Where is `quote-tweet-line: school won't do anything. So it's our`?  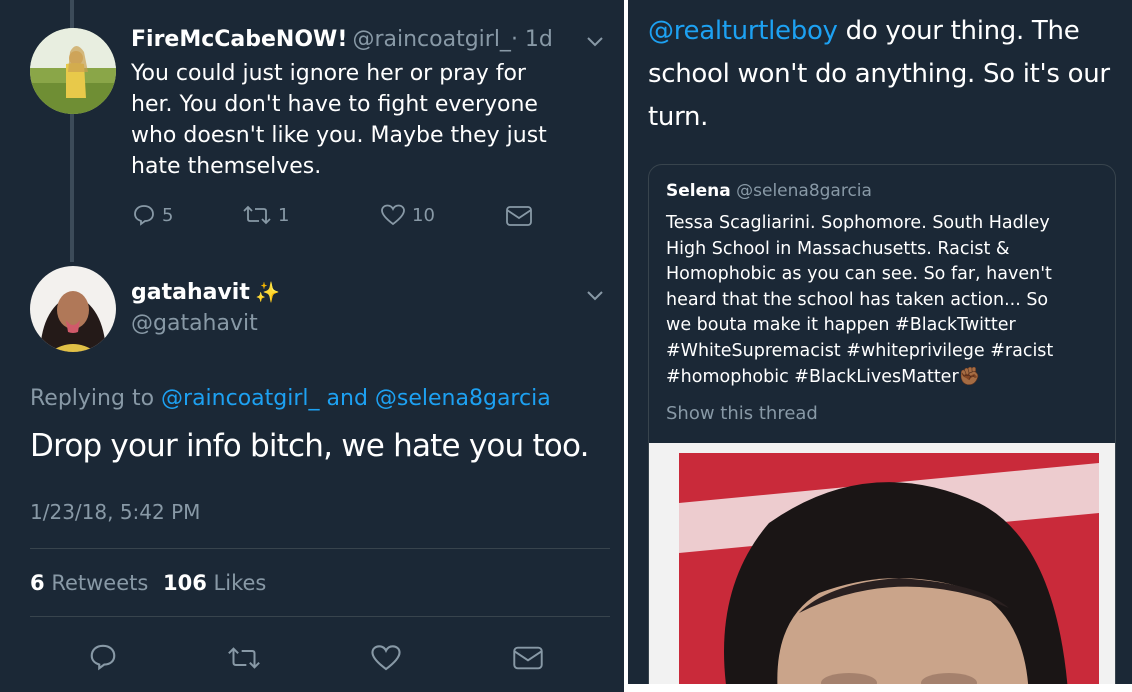 quote-tweet-line: school won't do anything. So it's our is located at coordinates (879, 74).